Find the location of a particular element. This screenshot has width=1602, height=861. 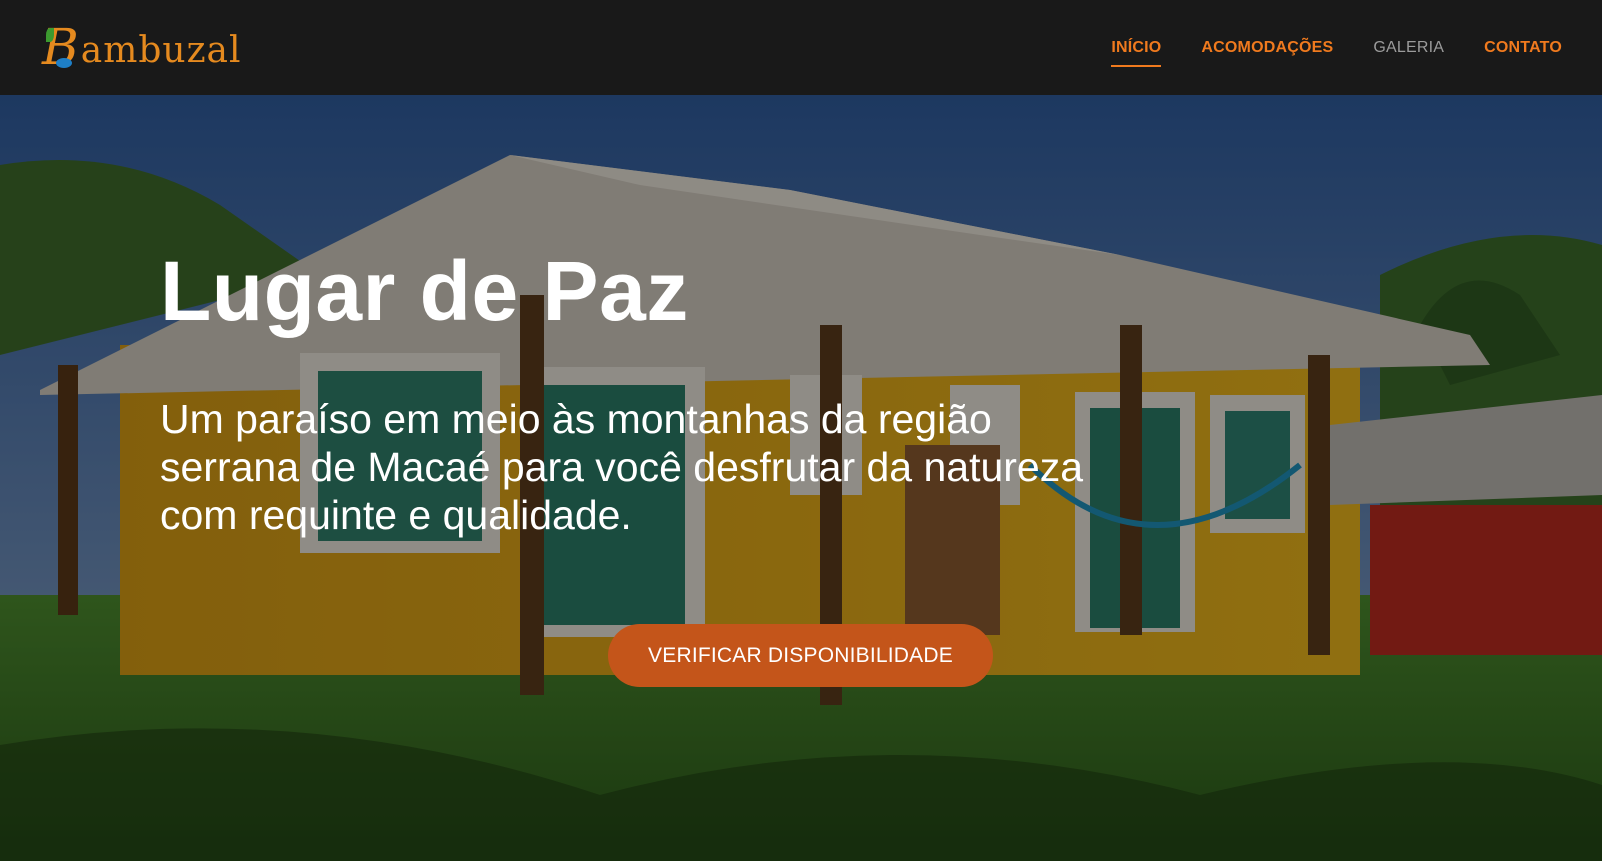

hero-title: Lugar de Paz is located at coordinates (424, 291).